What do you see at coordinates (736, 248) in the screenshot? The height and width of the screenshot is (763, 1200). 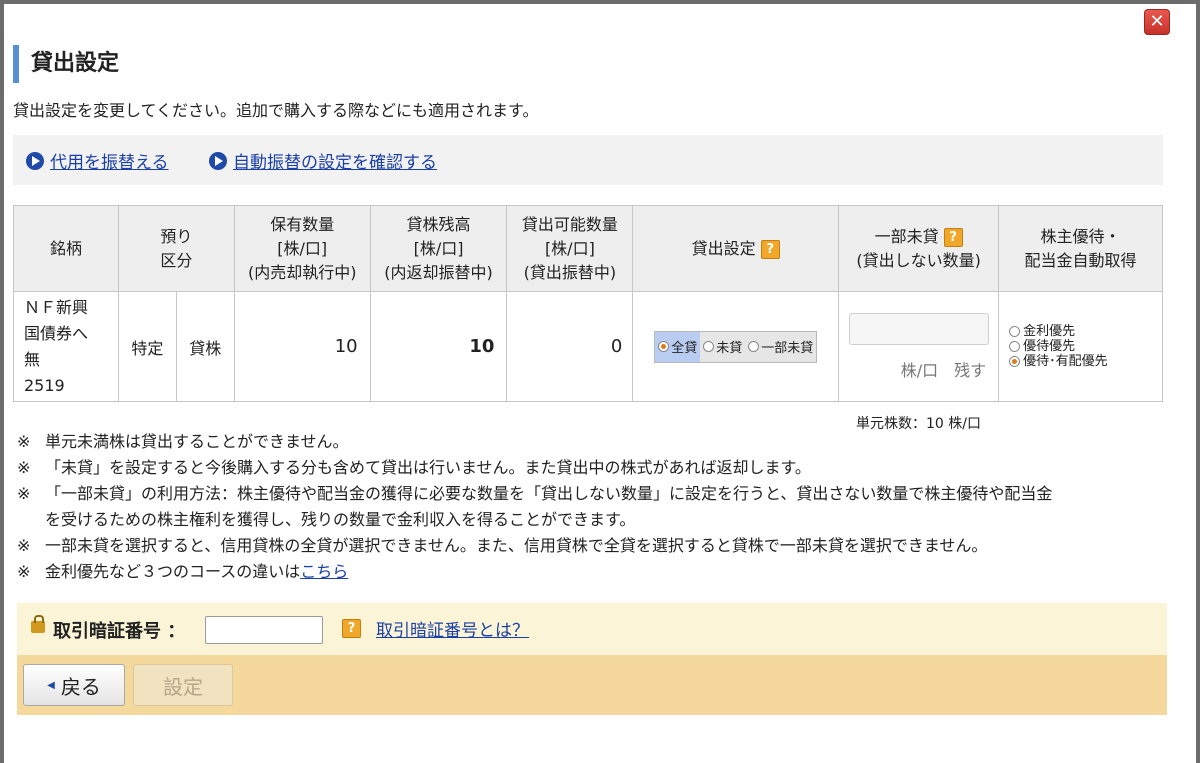 I see `col-setting: 貸出設定 ?` at bounding box center [736, 248].